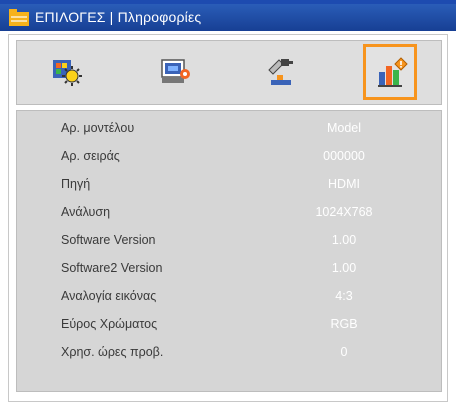 This screenshot has height=407, width=456. I want to click on tab-display, so click(175, 72).